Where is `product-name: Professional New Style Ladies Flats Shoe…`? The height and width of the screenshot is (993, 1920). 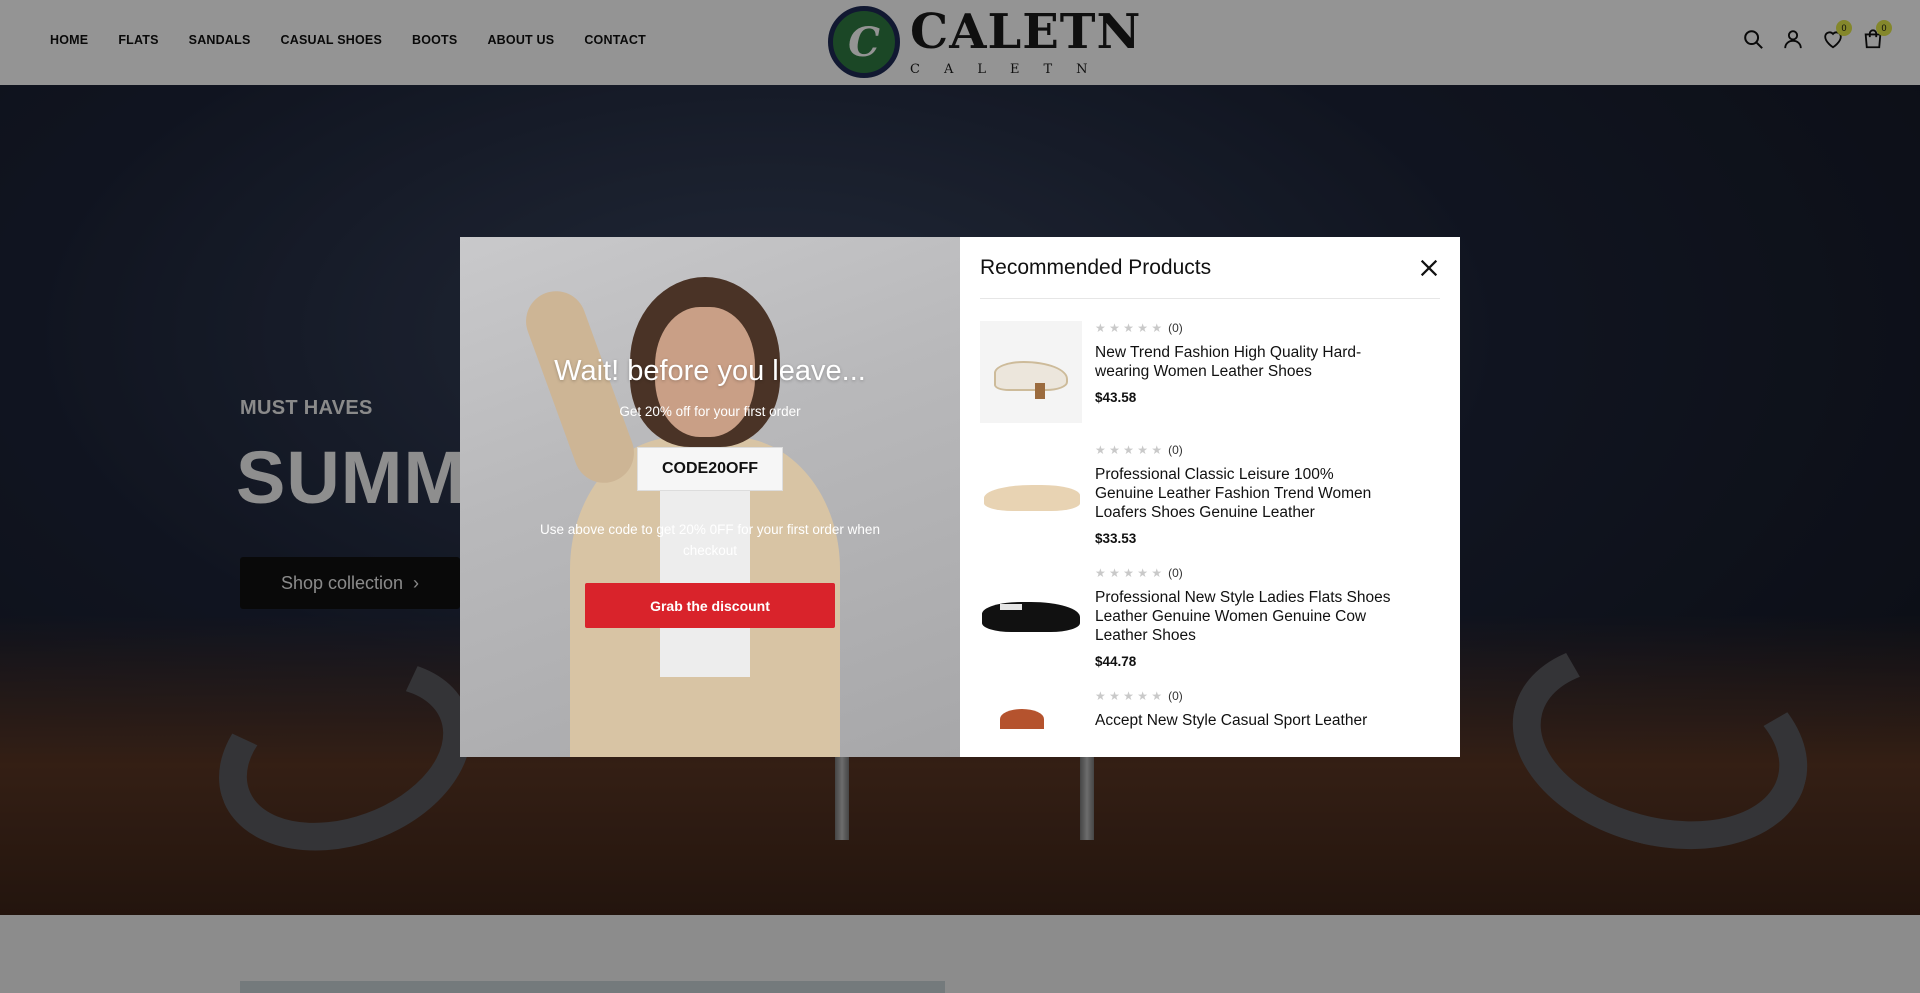
product-name: Professional New Style Ladies Flats Shoe… is located at coordinates (1245, 616).